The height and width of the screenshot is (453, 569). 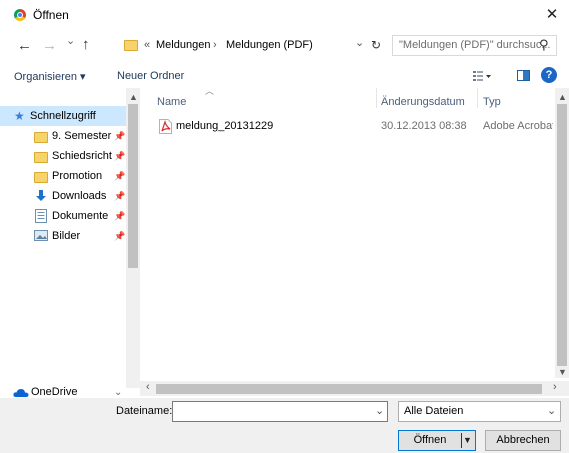 I want to click on scroll-right-icon: ›, so click(x=555, y=387).